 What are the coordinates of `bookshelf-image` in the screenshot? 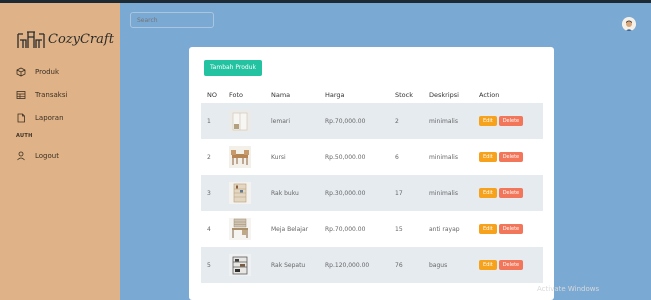 It's located at (240, 193).